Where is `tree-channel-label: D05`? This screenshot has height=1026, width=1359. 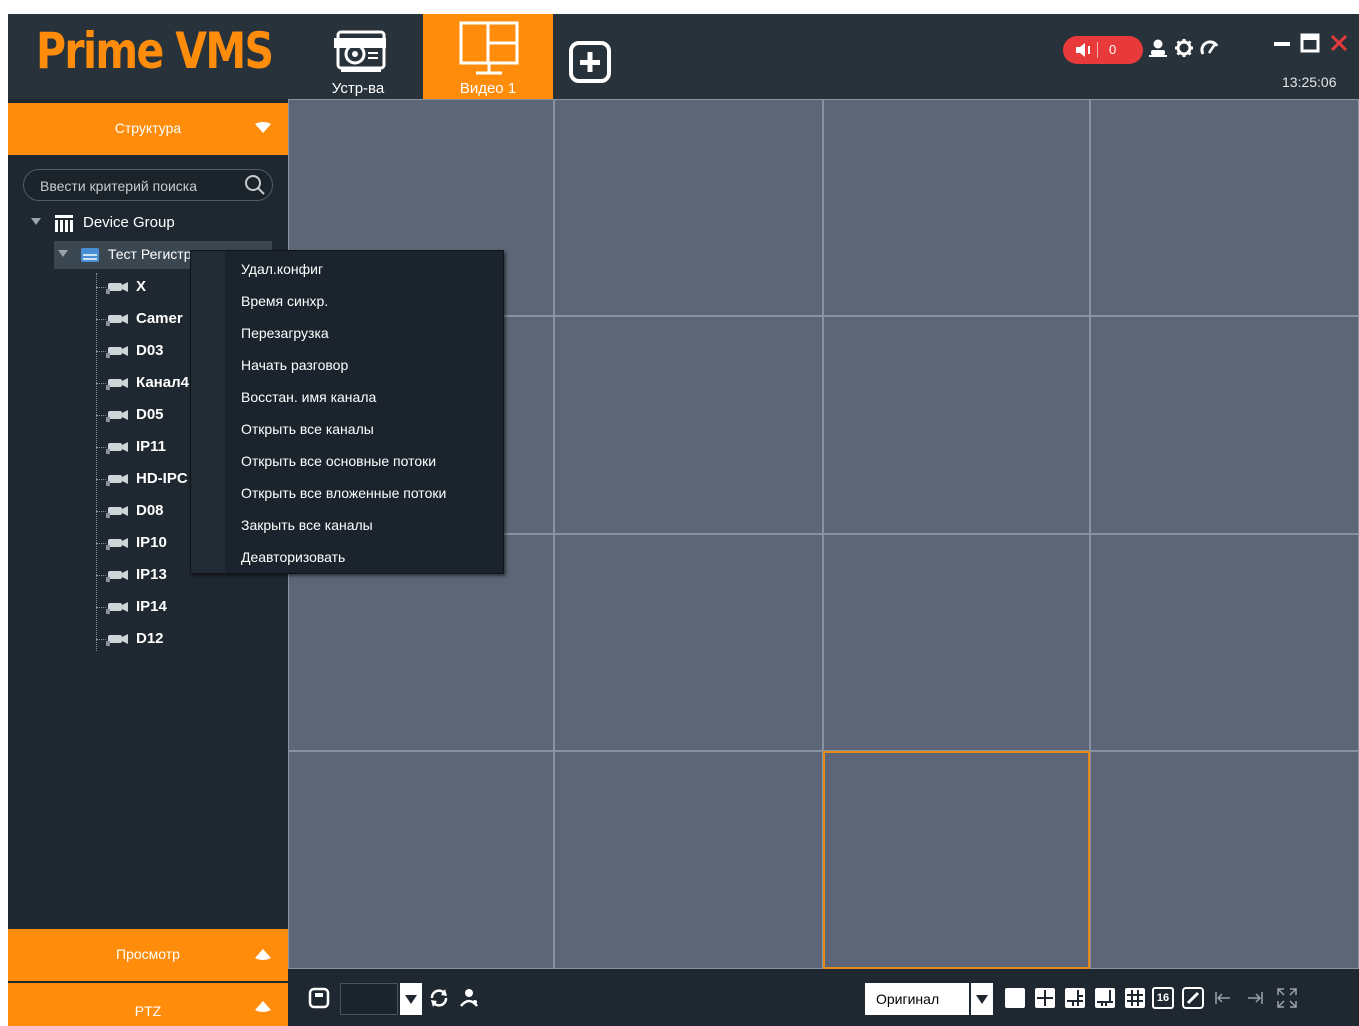 tree-channel-label: D05 is located at coordinates (150, 414).